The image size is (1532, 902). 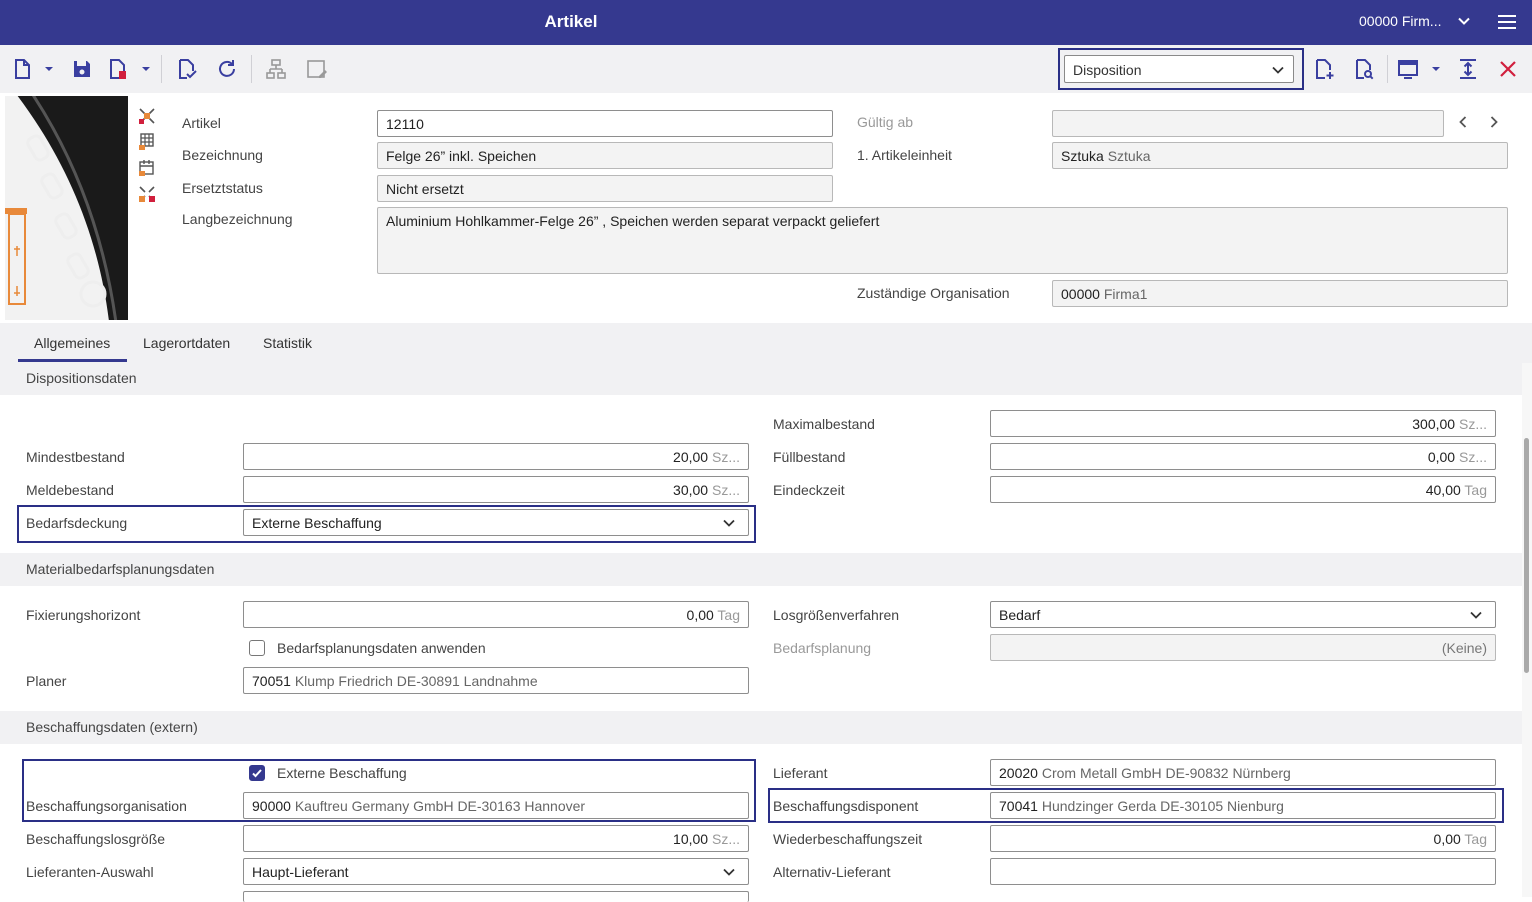 What do you see at coordinates (691, 457) in the screenshot?
I see `mindestbestand-value: 20,00` at bounding box center [691, 457].